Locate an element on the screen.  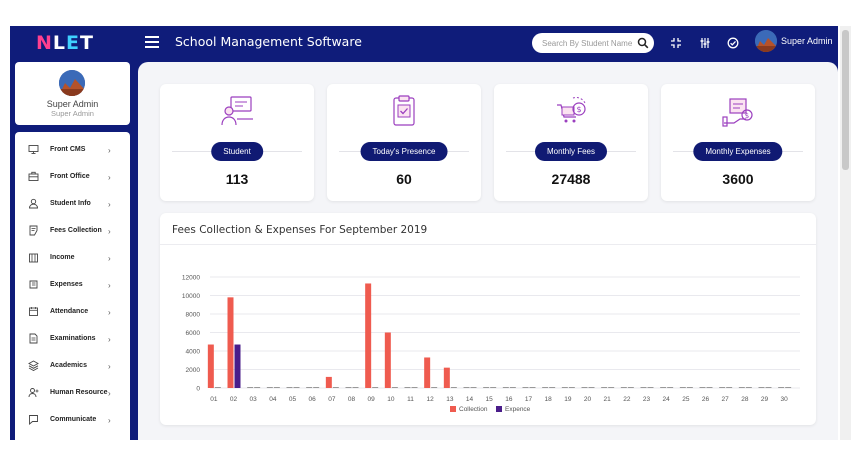
stat-card-monthly-fees: $ Monthly Fees 27488 is located at coordinates (571, 142).